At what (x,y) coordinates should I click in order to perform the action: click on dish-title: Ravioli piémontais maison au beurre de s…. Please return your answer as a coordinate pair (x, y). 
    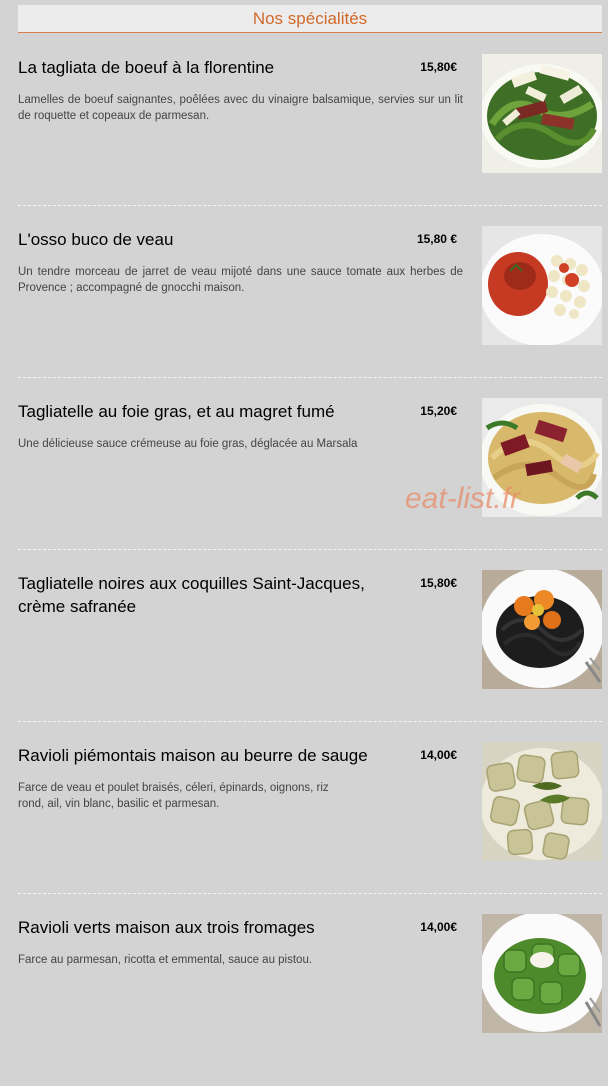
    Looking at the image, I should click on (193, 755).